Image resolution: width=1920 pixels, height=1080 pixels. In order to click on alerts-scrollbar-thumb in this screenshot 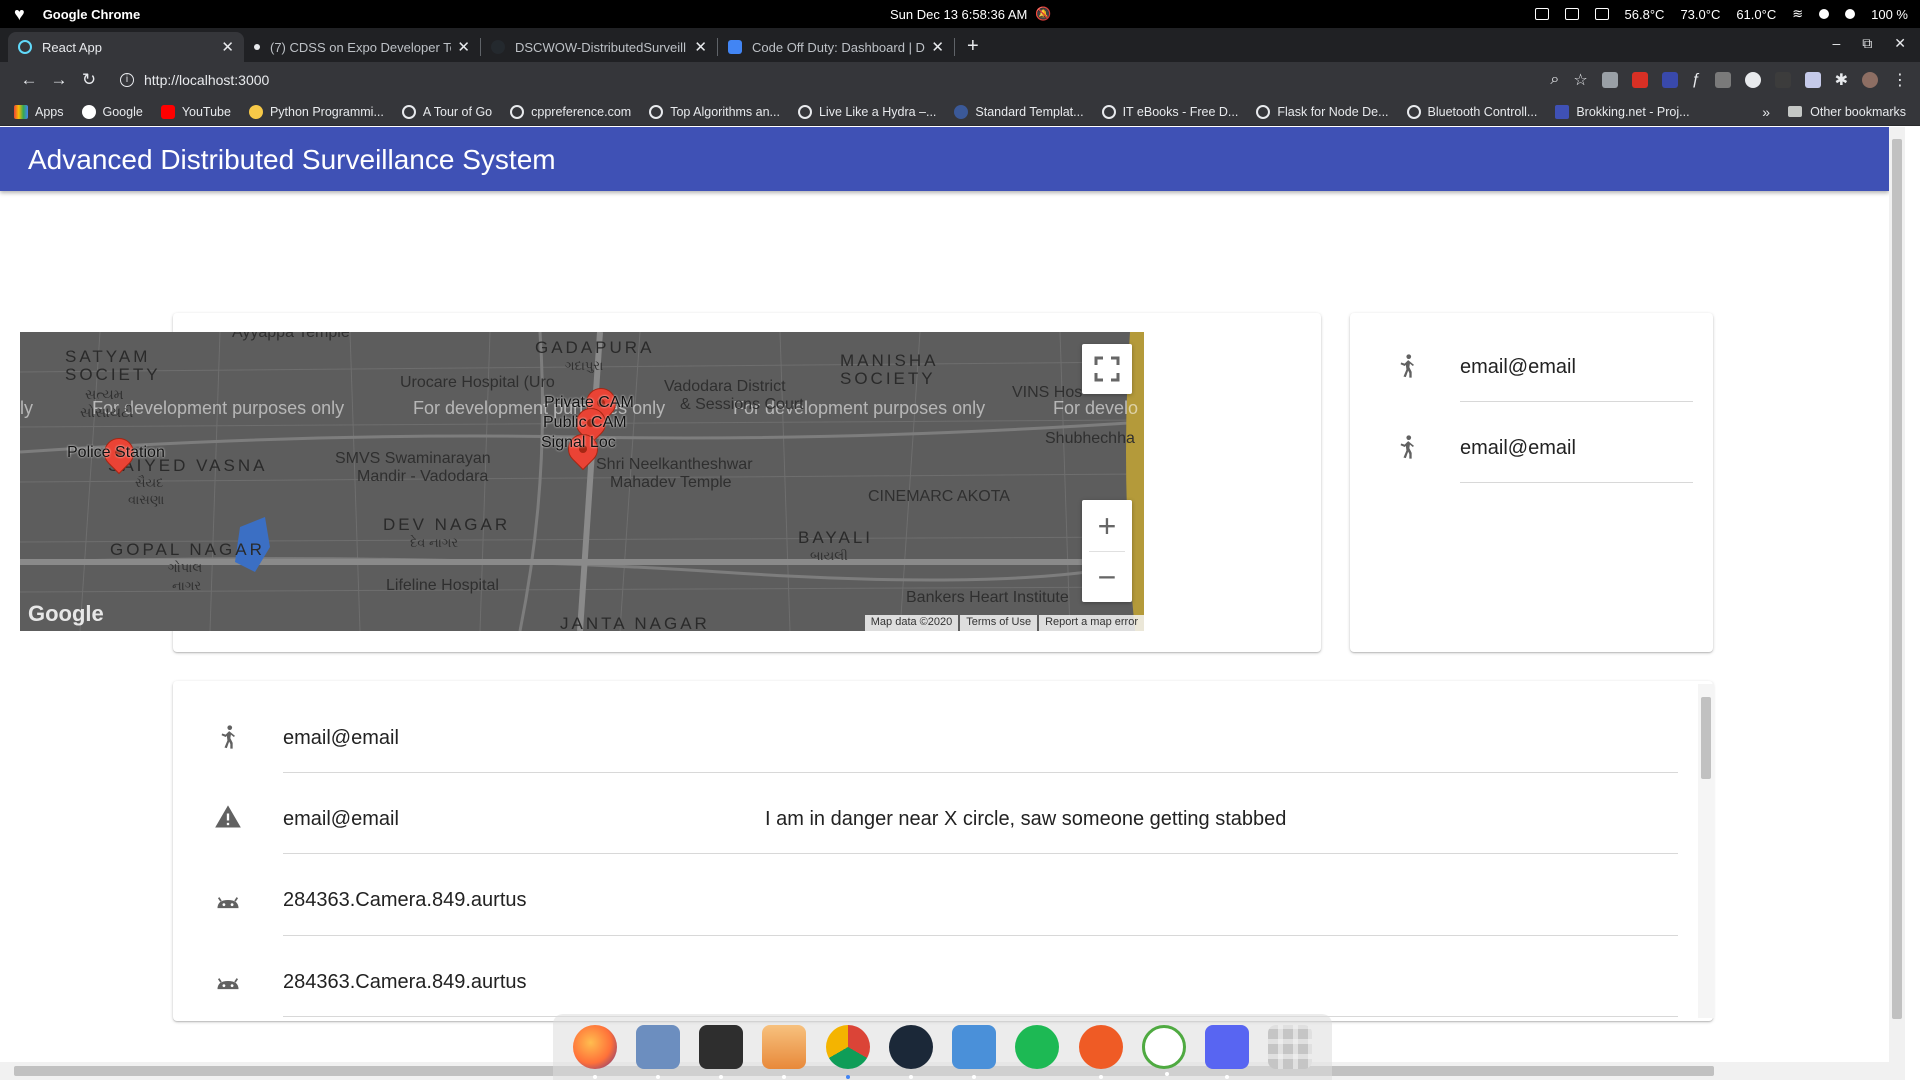, I will do `click(1706, 738)`.